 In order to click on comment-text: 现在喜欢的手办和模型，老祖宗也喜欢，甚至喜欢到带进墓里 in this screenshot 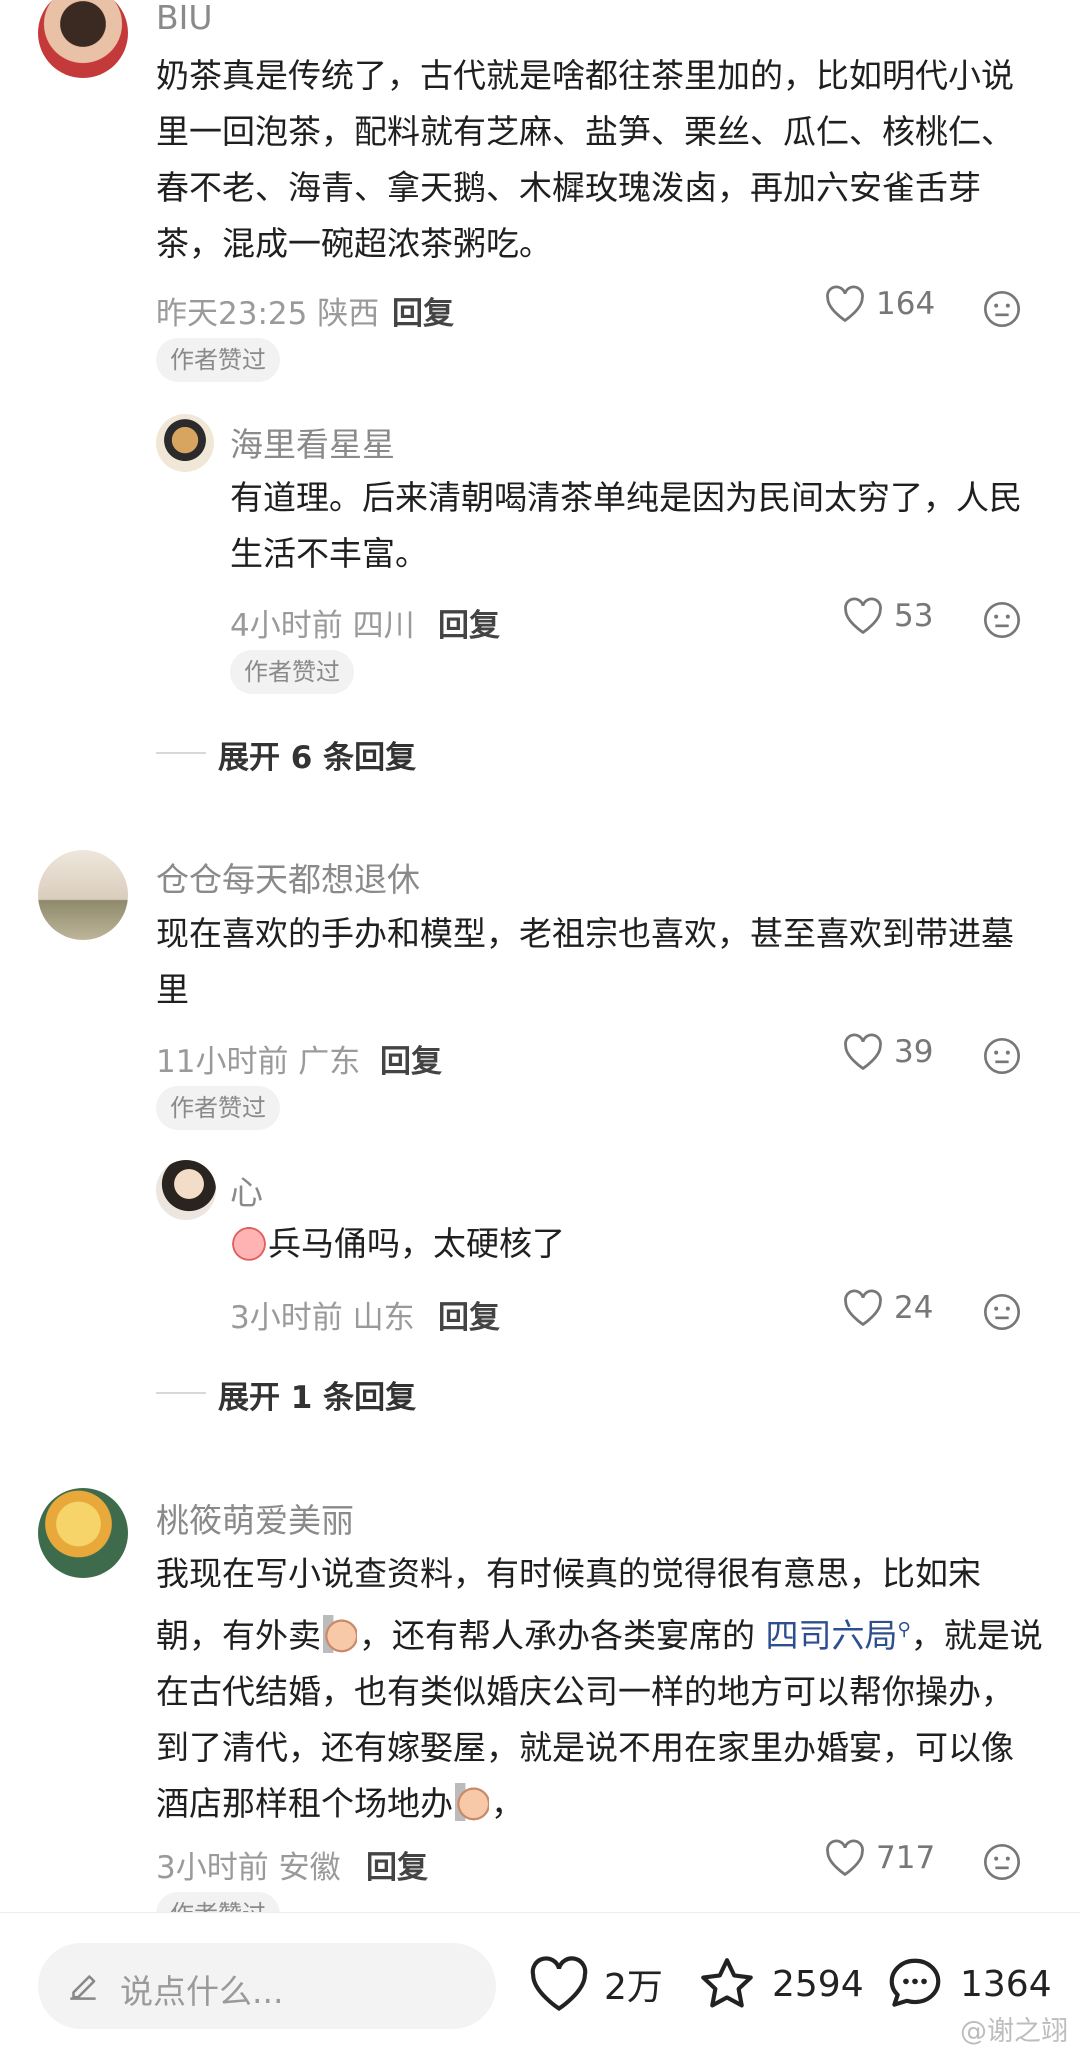, I will do `click(585, 961)`.